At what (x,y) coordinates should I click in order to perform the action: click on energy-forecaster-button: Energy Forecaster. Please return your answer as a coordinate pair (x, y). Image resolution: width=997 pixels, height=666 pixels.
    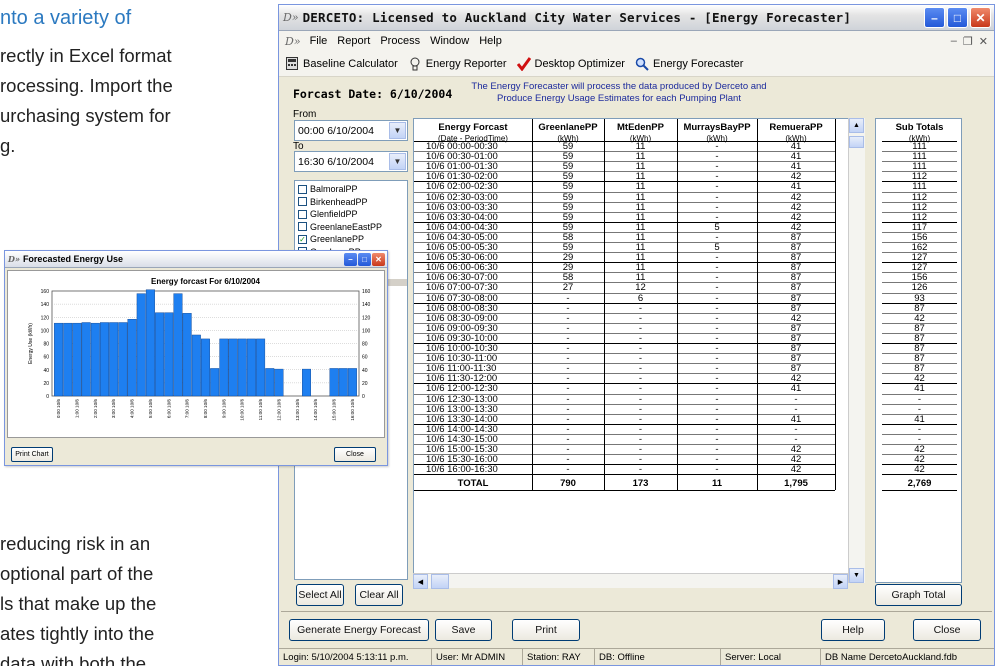
    Looking at the image, I should click on (689, 64).